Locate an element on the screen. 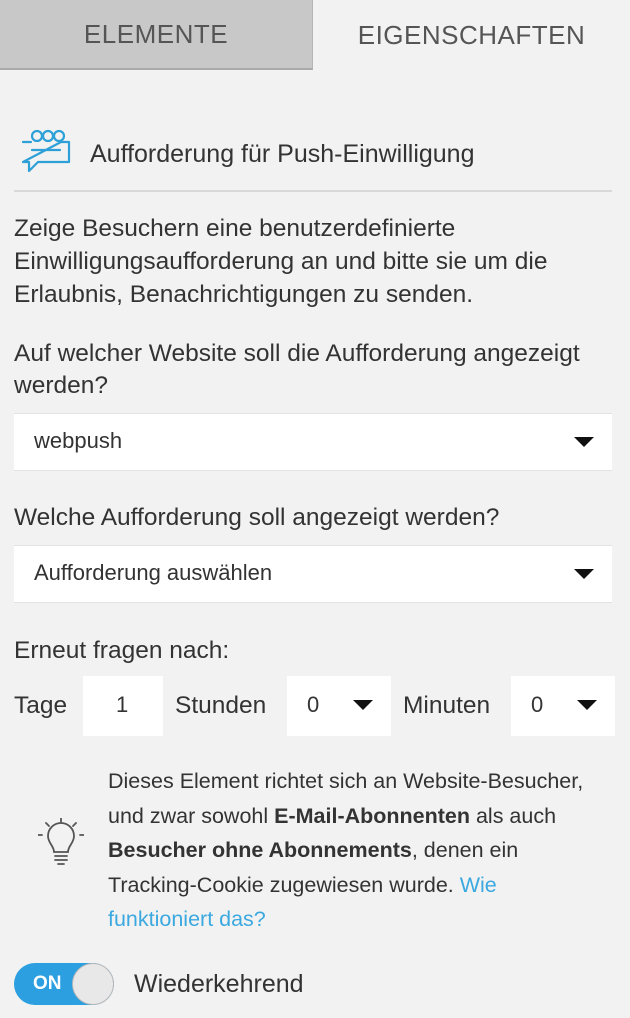  minutes-label: Minuten is located at coordinates (447, 705).